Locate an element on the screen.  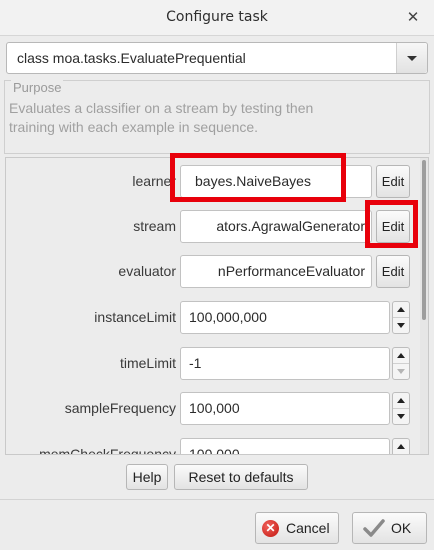
samplefrequency-input: 100,000 is located at coordinates (285, 408).